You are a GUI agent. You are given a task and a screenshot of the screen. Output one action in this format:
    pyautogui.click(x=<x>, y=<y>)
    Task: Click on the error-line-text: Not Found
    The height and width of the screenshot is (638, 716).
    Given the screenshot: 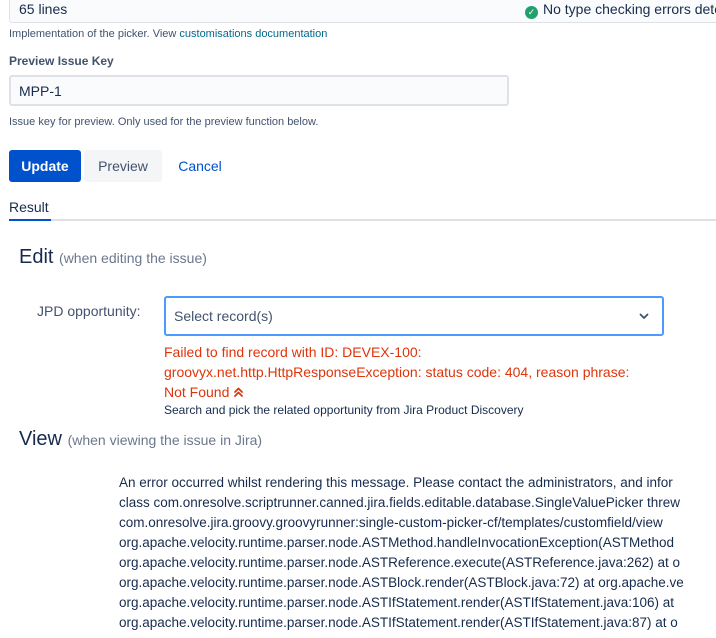 What is the action you would take?
    pyautogui.click(x=197, y=392)
    